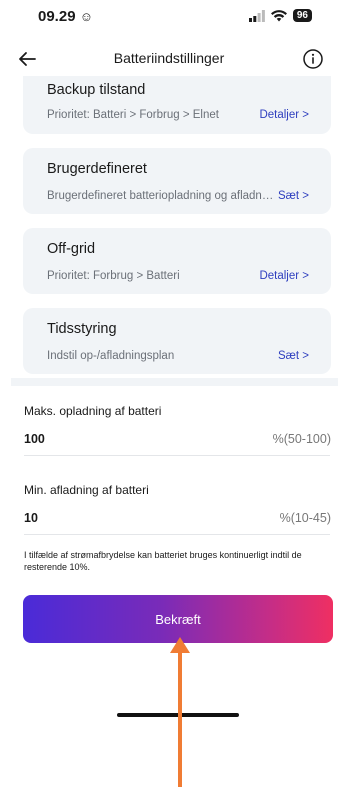 Image resolution: width=338 pixels, height=787 pixels. I want to click on confirm-button: Bekræft, so click(178, 619).